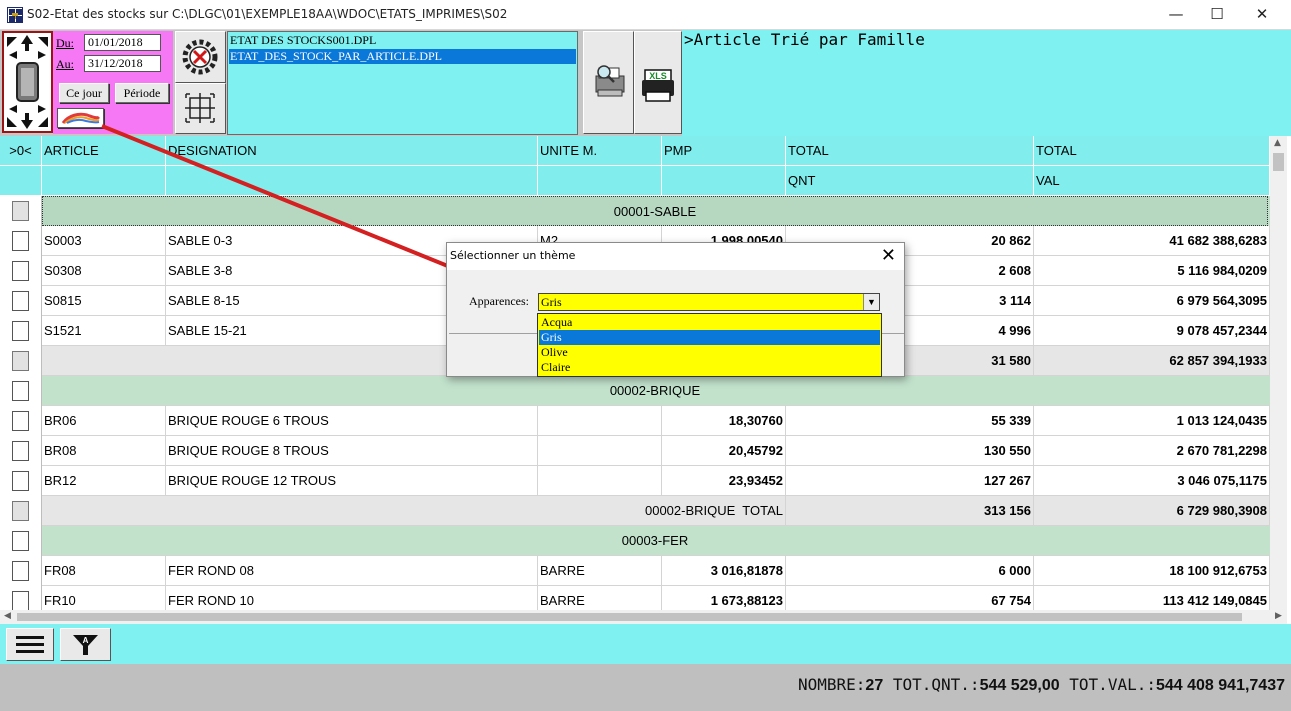 Image resolution: width=1291 pixels, height=711 pixels. Describe the element at coordinates (21, 151) in the screenshot. I see `select-all-header: >0<` at that location.